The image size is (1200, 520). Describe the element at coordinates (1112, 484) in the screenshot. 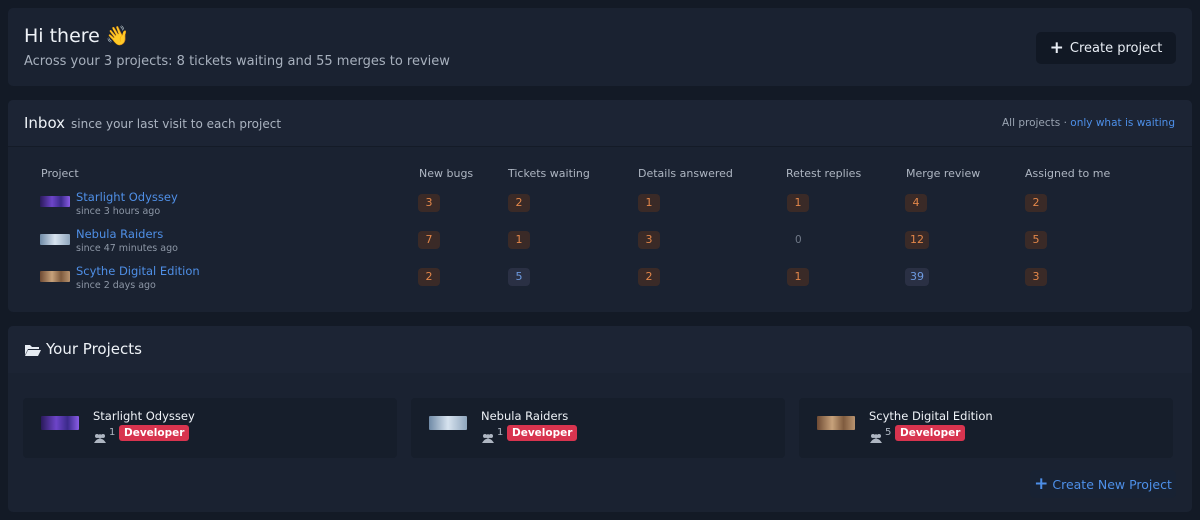

I see `create-new-project-label: Create New Project` at that location.